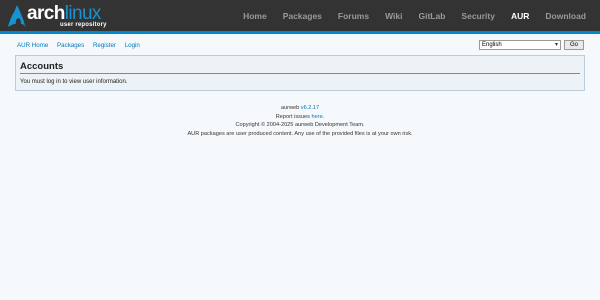 The width and height of the screenshot is (600, 300). Describe the element at coordinates (478, 16) in the screenshot. I see `nav-security: Security` at that location.